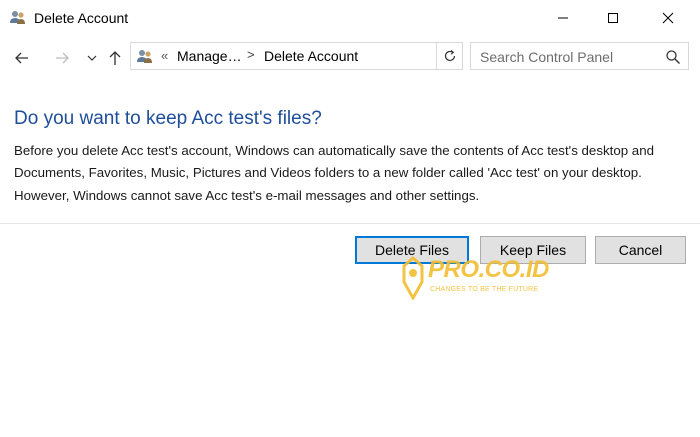  I want to click on search-icon, so click(673, 57).